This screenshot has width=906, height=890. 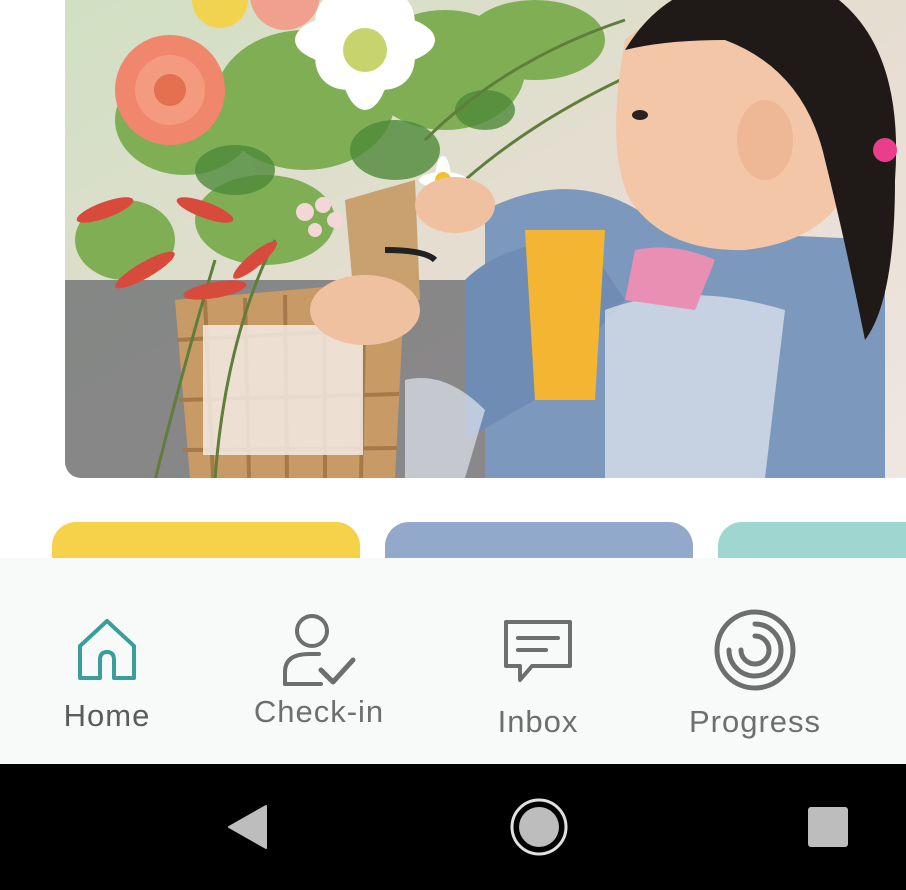 What do you see at coordinates (539, 827) in the screenshot?
I see `home-circle-icon` at bounding box center [539, 827].